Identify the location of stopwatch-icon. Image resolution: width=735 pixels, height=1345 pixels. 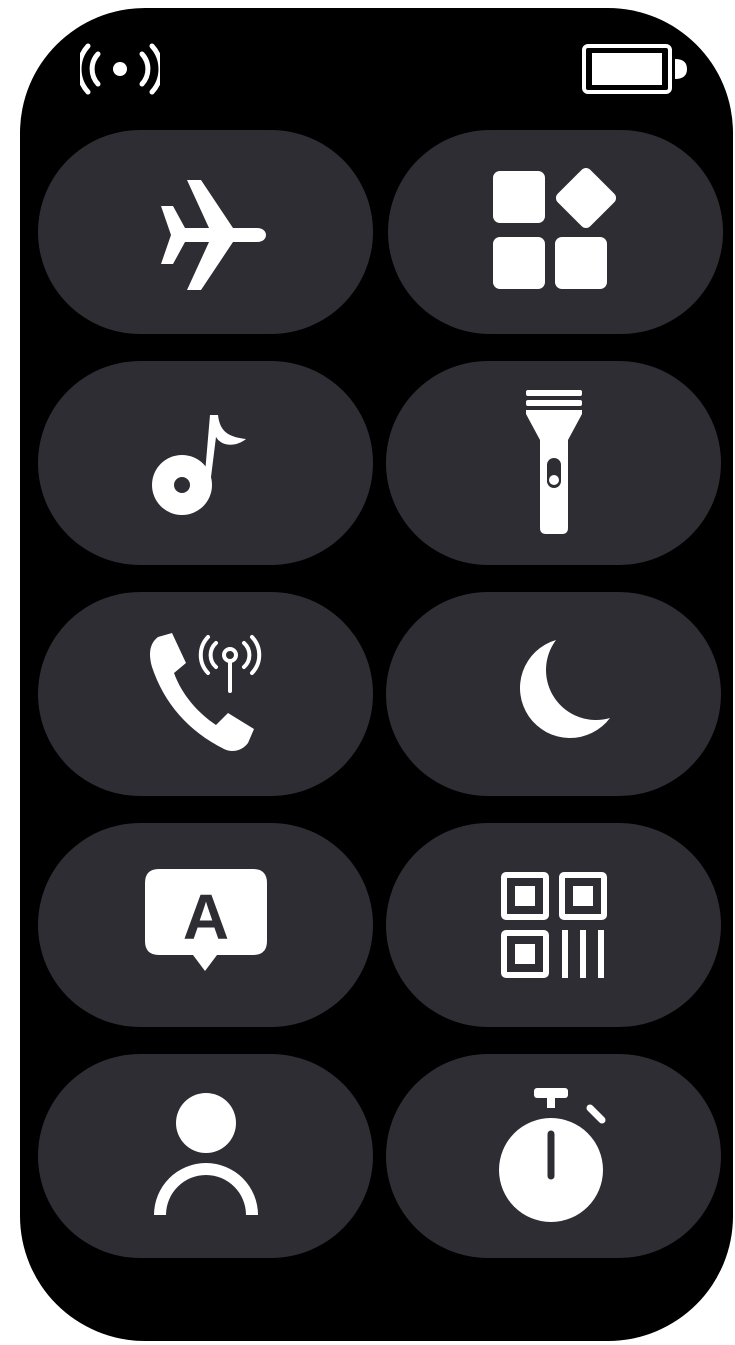
(551, 1155).